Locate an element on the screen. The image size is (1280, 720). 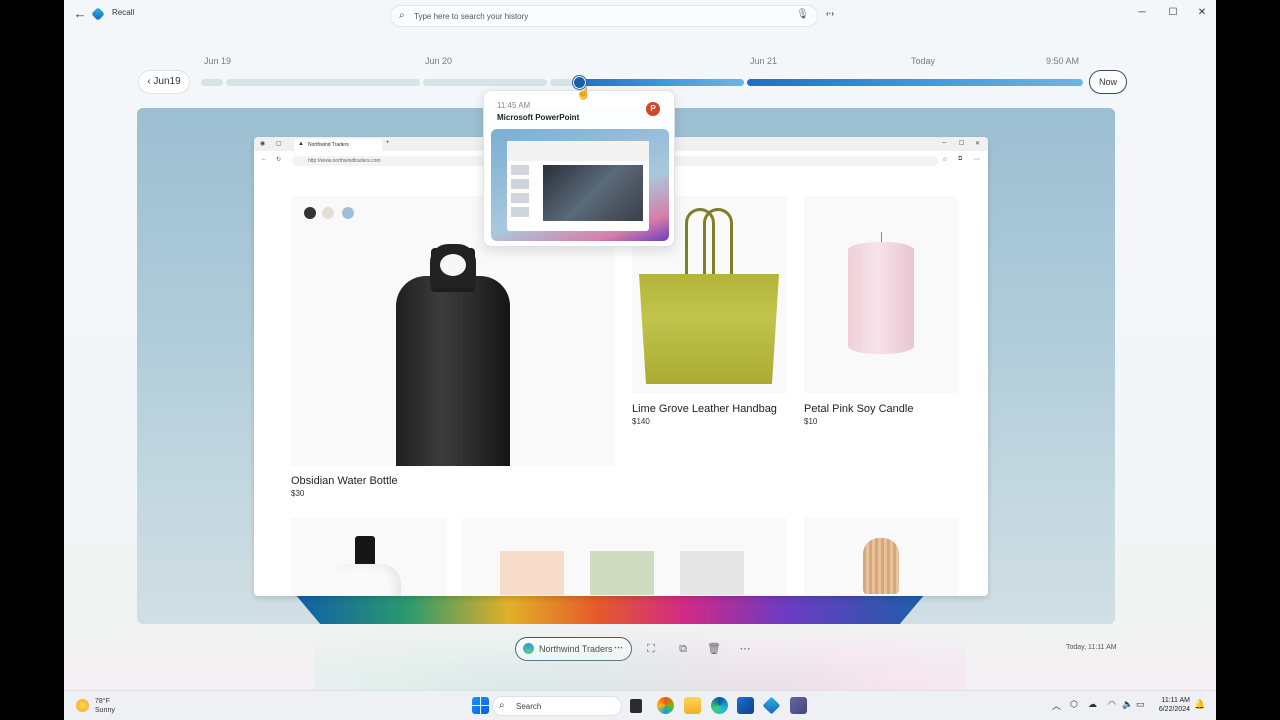
slide-canvas is located at coordinates (593, 193).